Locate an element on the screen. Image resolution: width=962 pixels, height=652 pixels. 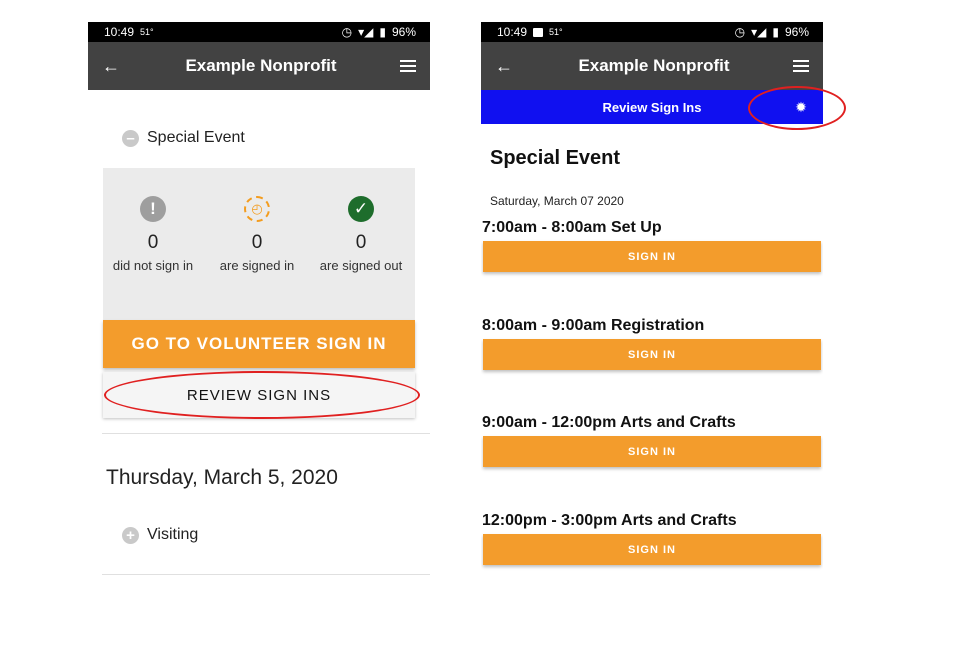
stat-signed-in: ◴ 0 are signed in is located at coordinates (257, 235).